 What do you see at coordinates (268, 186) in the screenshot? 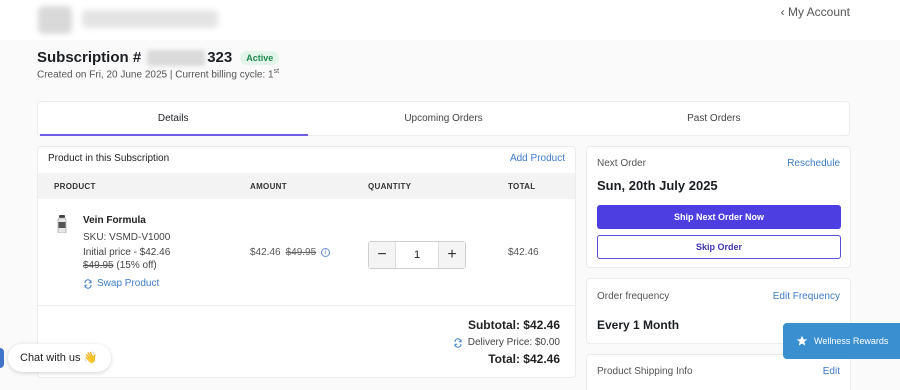
I see `col-amount: AMOUNT` at bounding box center [268, 186].